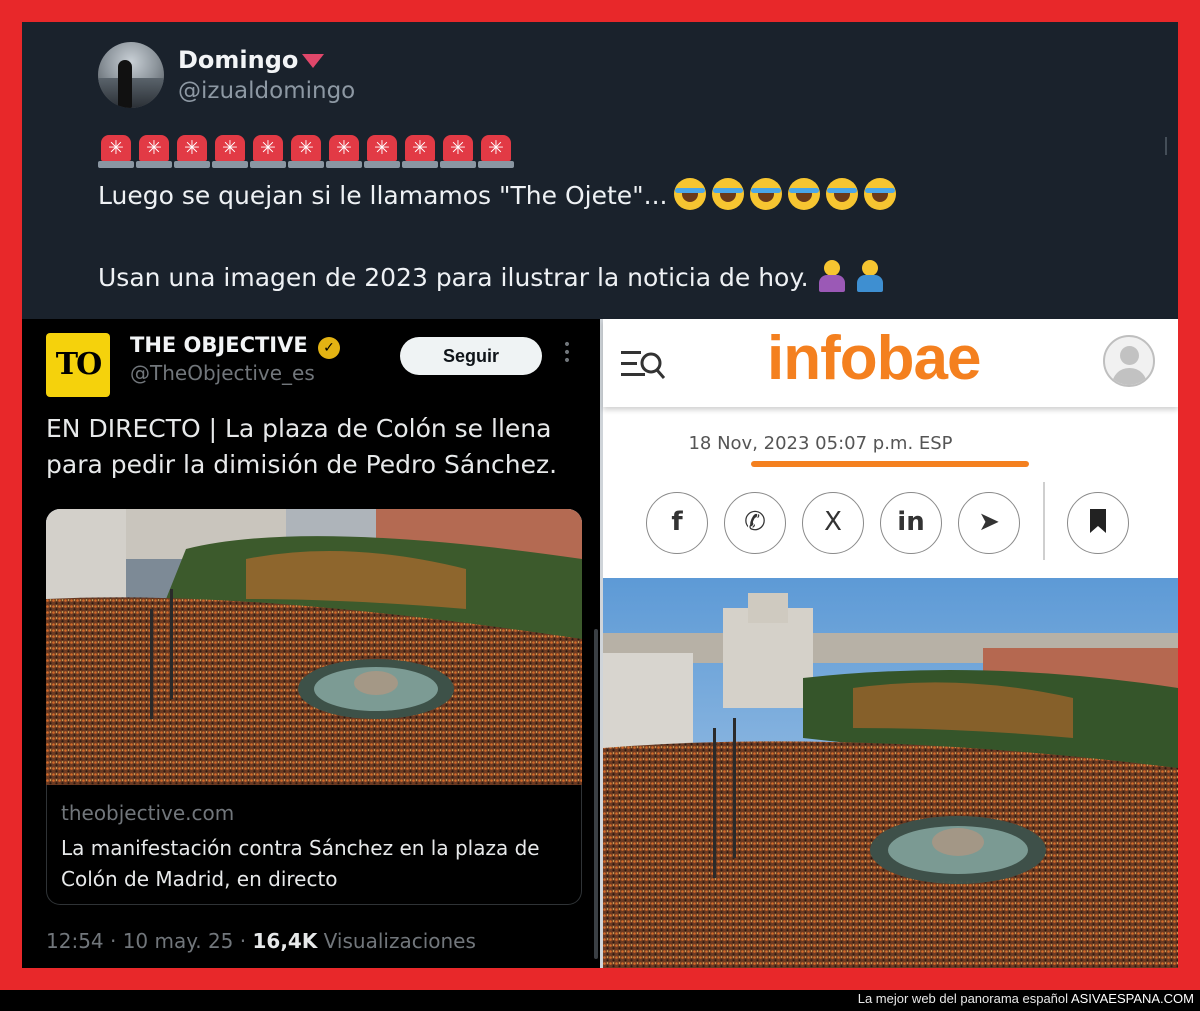  Describe the element at coordinates (596, 794) in the screenshot. I see `left-scrollbar` at that location.